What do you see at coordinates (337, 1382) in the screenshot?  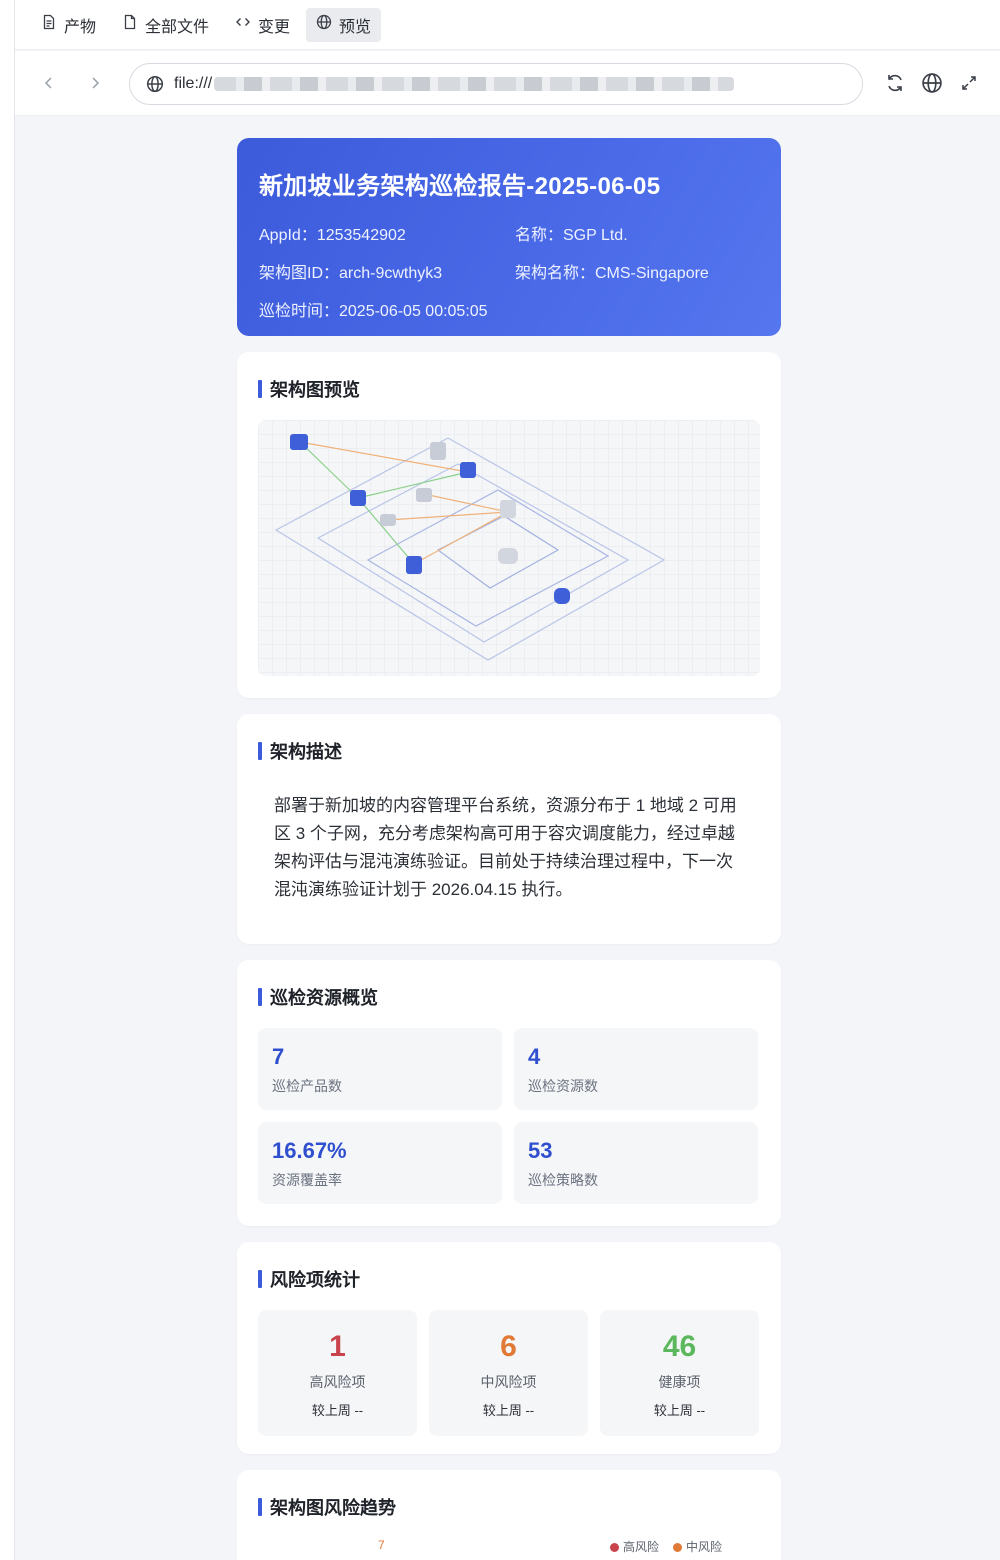 I see `risk-label: 高风险项` at bounding box center [337, 1382].